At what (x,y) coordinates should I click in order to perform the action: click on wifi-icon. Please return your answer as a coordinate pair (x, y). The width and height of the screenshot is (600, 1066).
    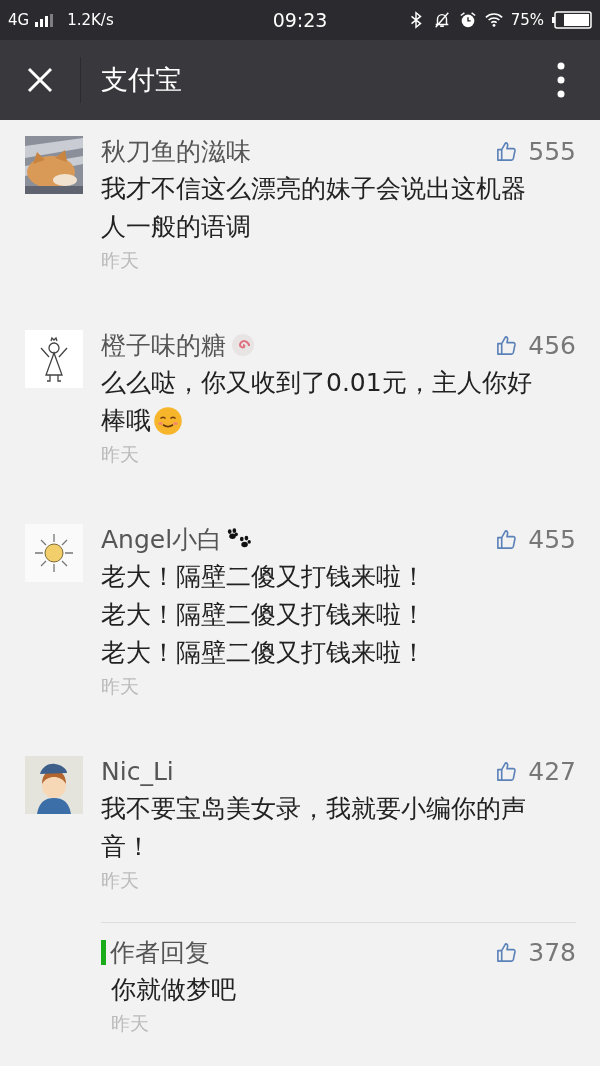
    Looking at the image, I should click on (493, 20).